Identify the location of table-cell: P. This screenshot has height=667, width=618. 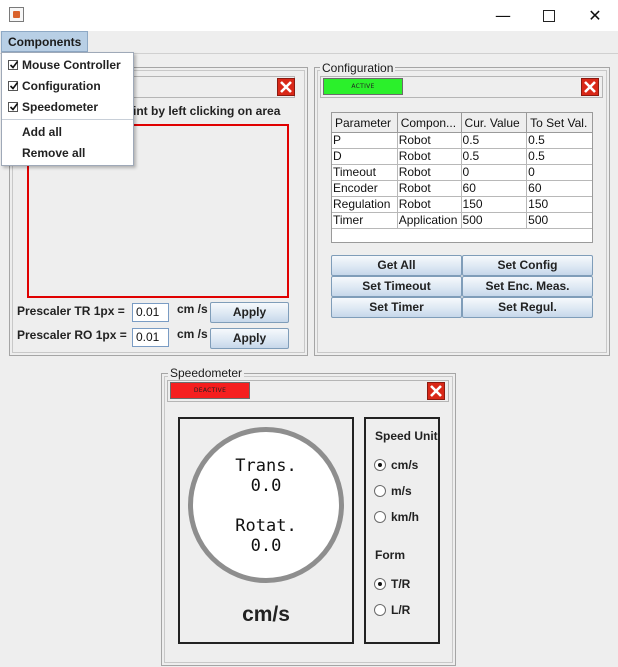
(365, 140).